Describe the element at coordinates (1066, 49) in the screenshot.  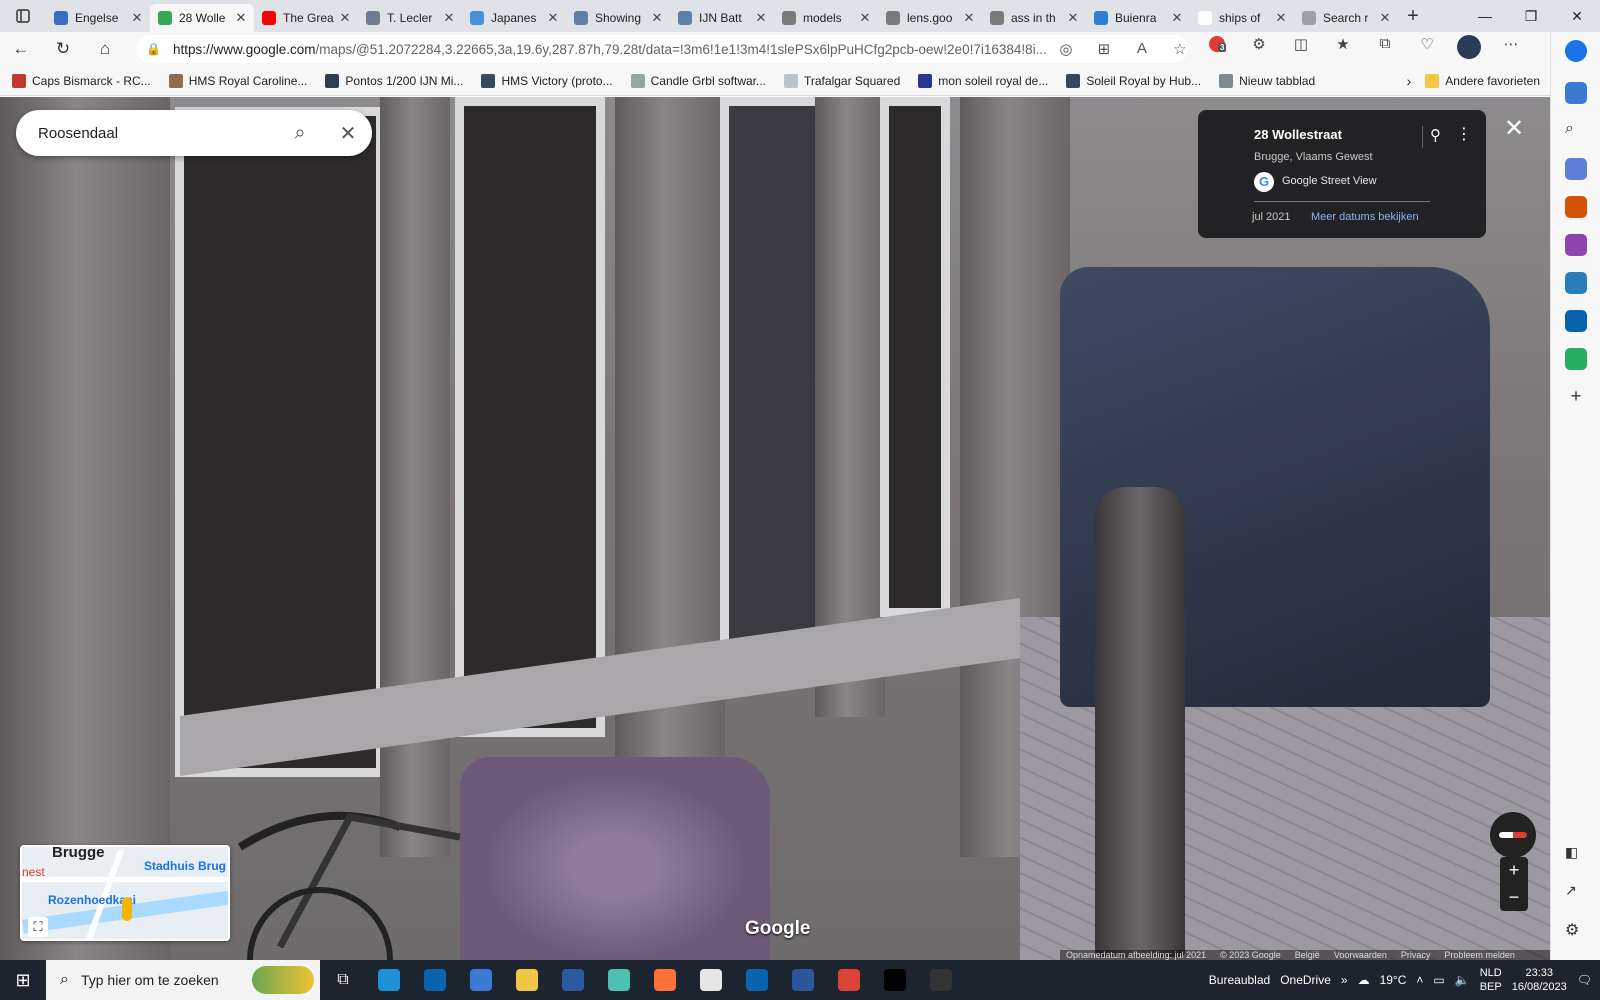
I see `location-icon: ◎` at that location.